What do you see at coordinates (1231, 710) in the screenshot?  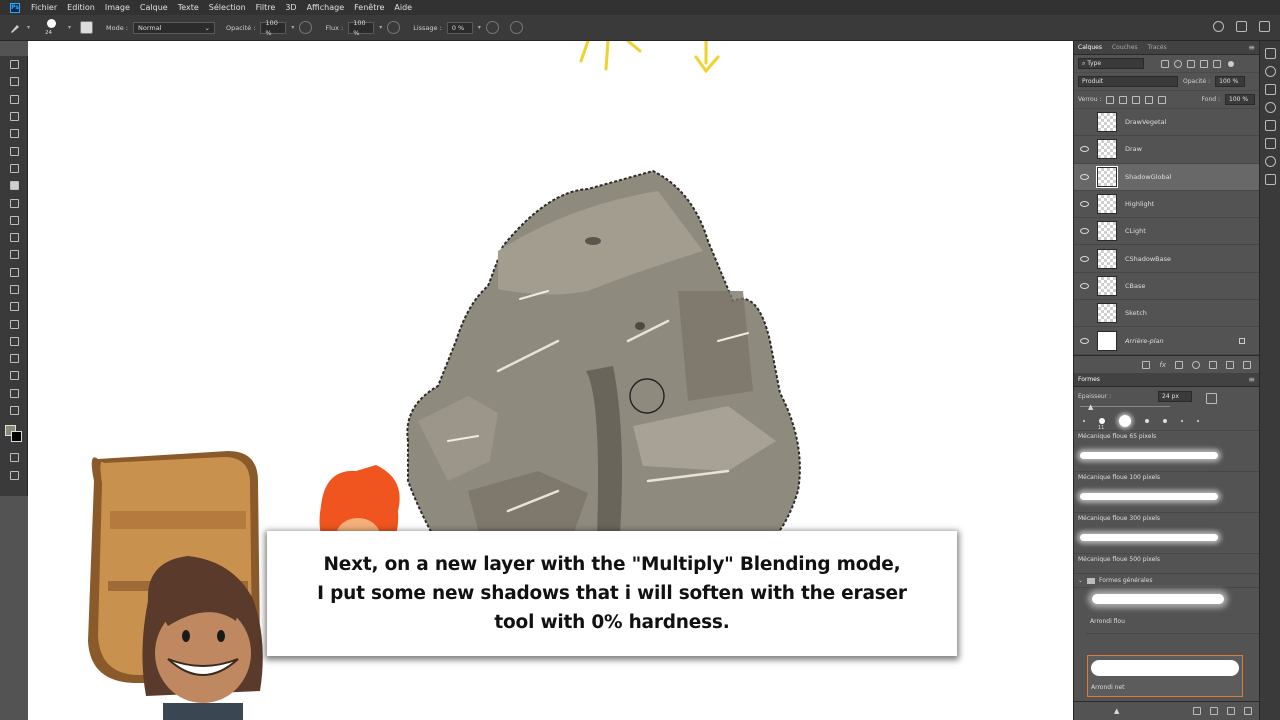 I see `new-brush-icon` at bounding box center [1231, 710].